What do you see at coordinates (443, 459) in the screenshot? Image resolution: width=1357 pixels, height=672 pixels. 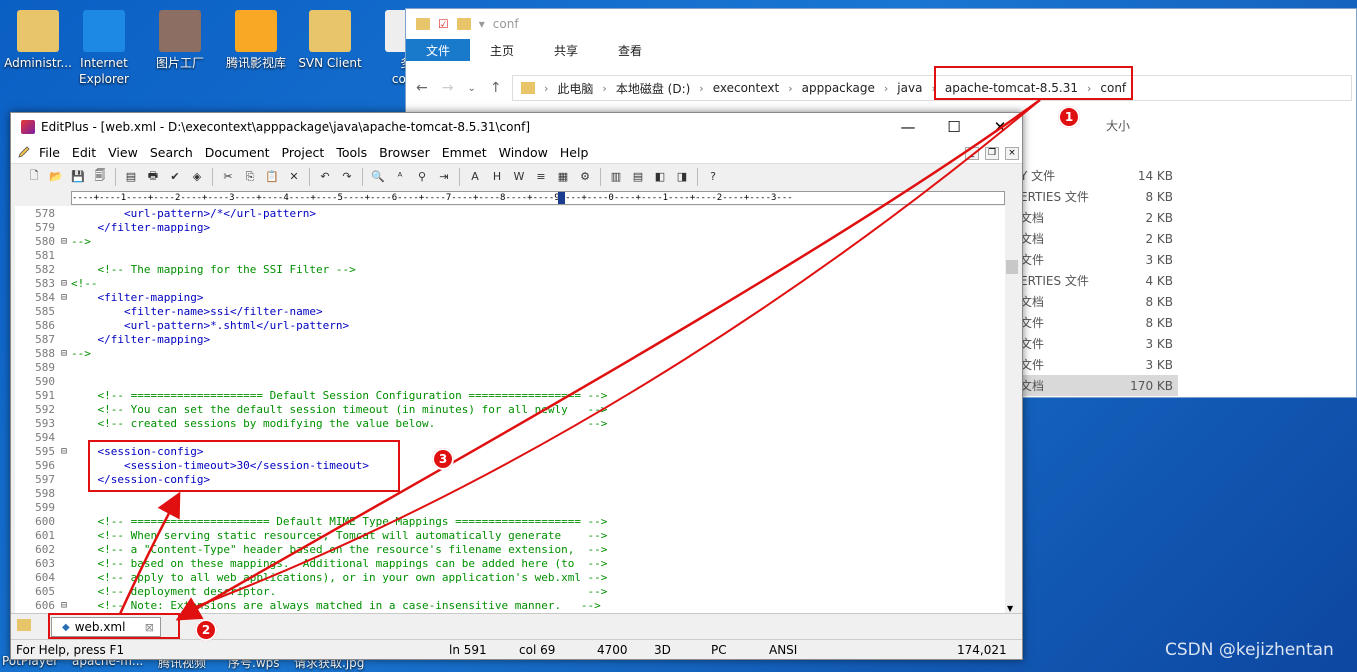 I see `annotation-badge-3: 3` at bounding box center [443, 459].